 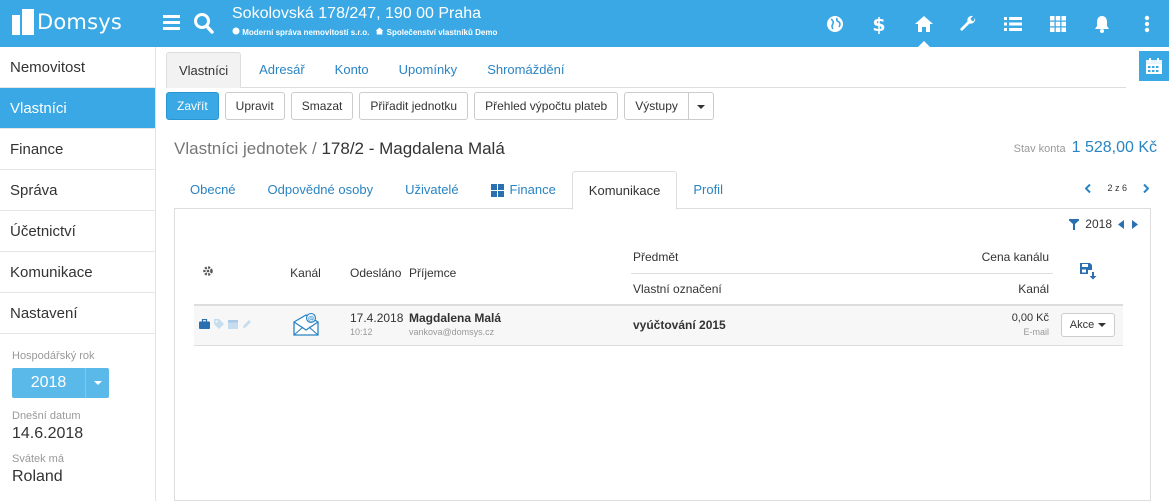 What do you see at coordinates (77, 67) in the screenshot?
I see `sidebar-item-nemovitost: Nemovitost` at bounding box center [77, 67].